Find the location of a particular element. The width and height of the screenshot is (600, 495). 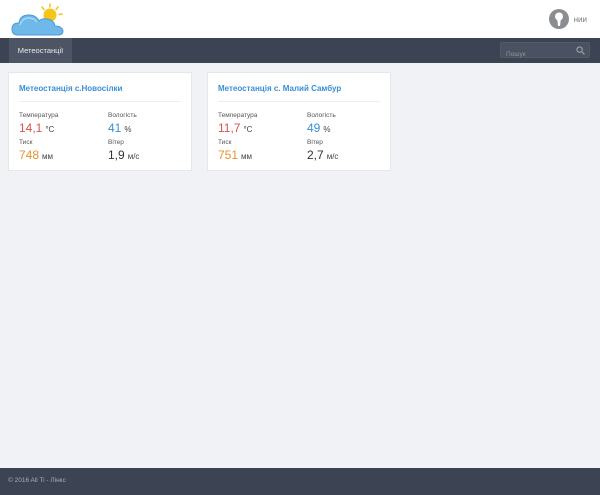

search-box is located at coordinates (545, 52).